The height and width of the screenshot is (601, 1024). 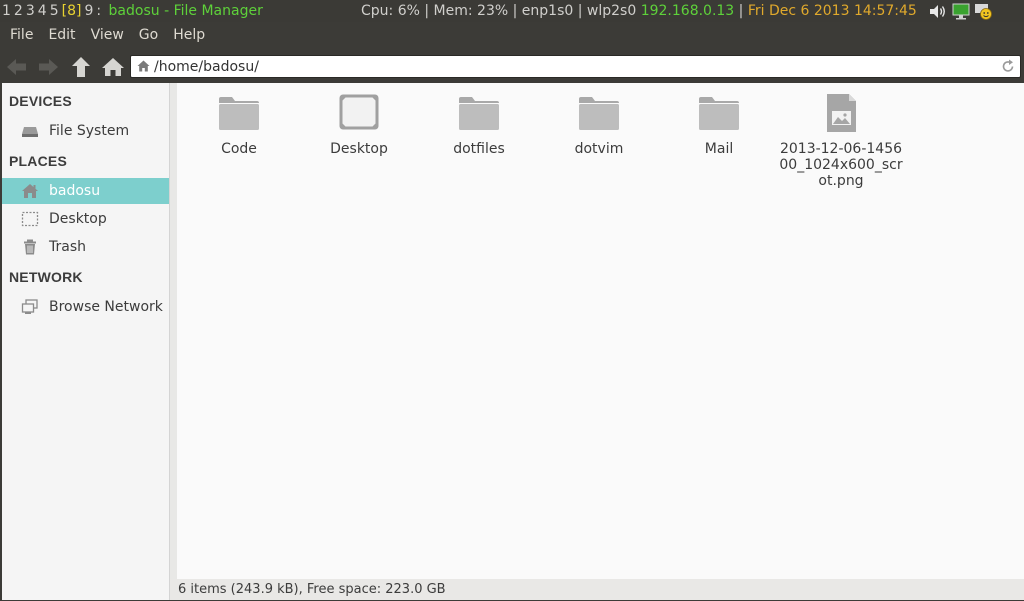 I want to click on sidebar-item-label: Trash, so click(x=67, y=247).